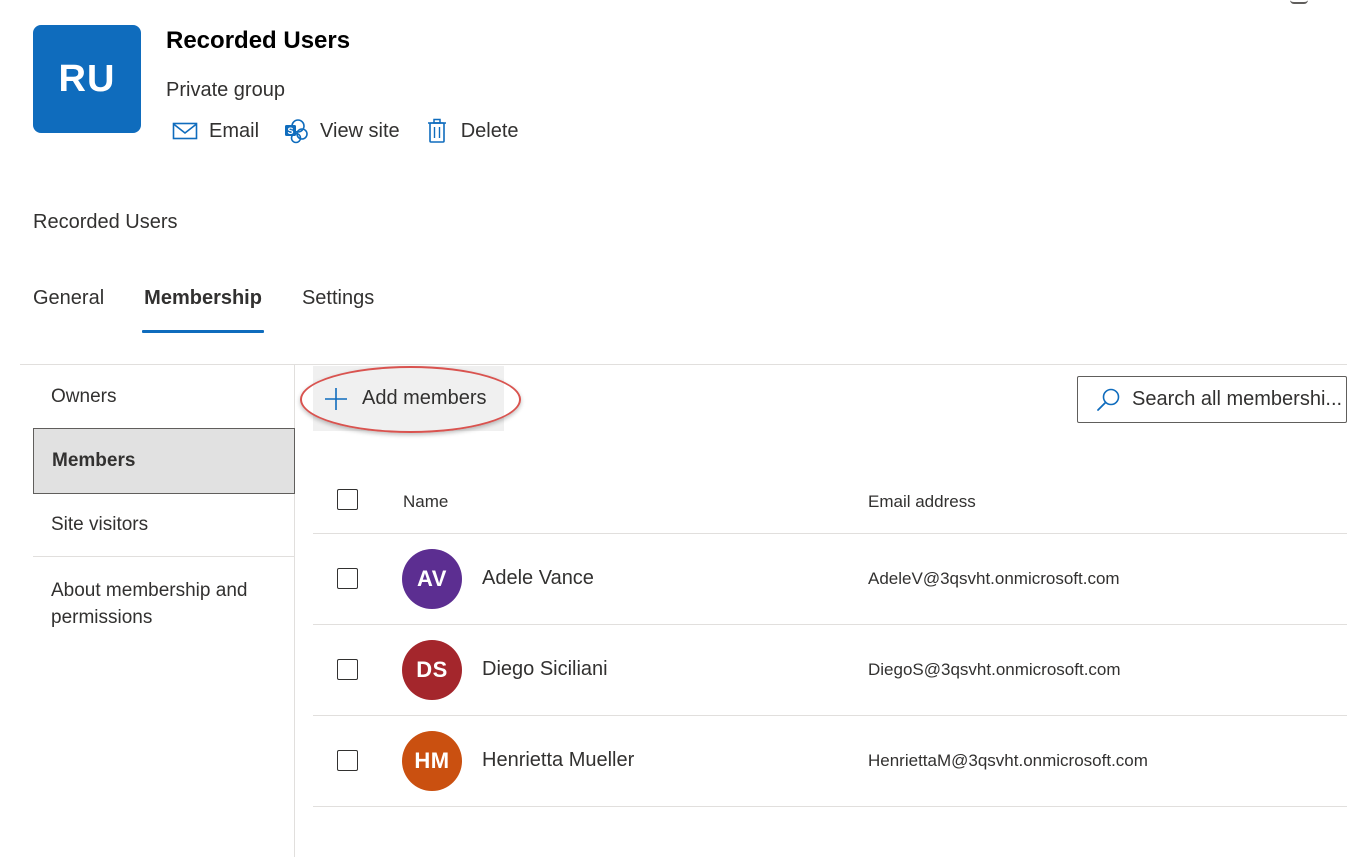  Describe the element at coordinates (296, 131) in the screenshot. I see `sharepoint-icon: S` at that location.